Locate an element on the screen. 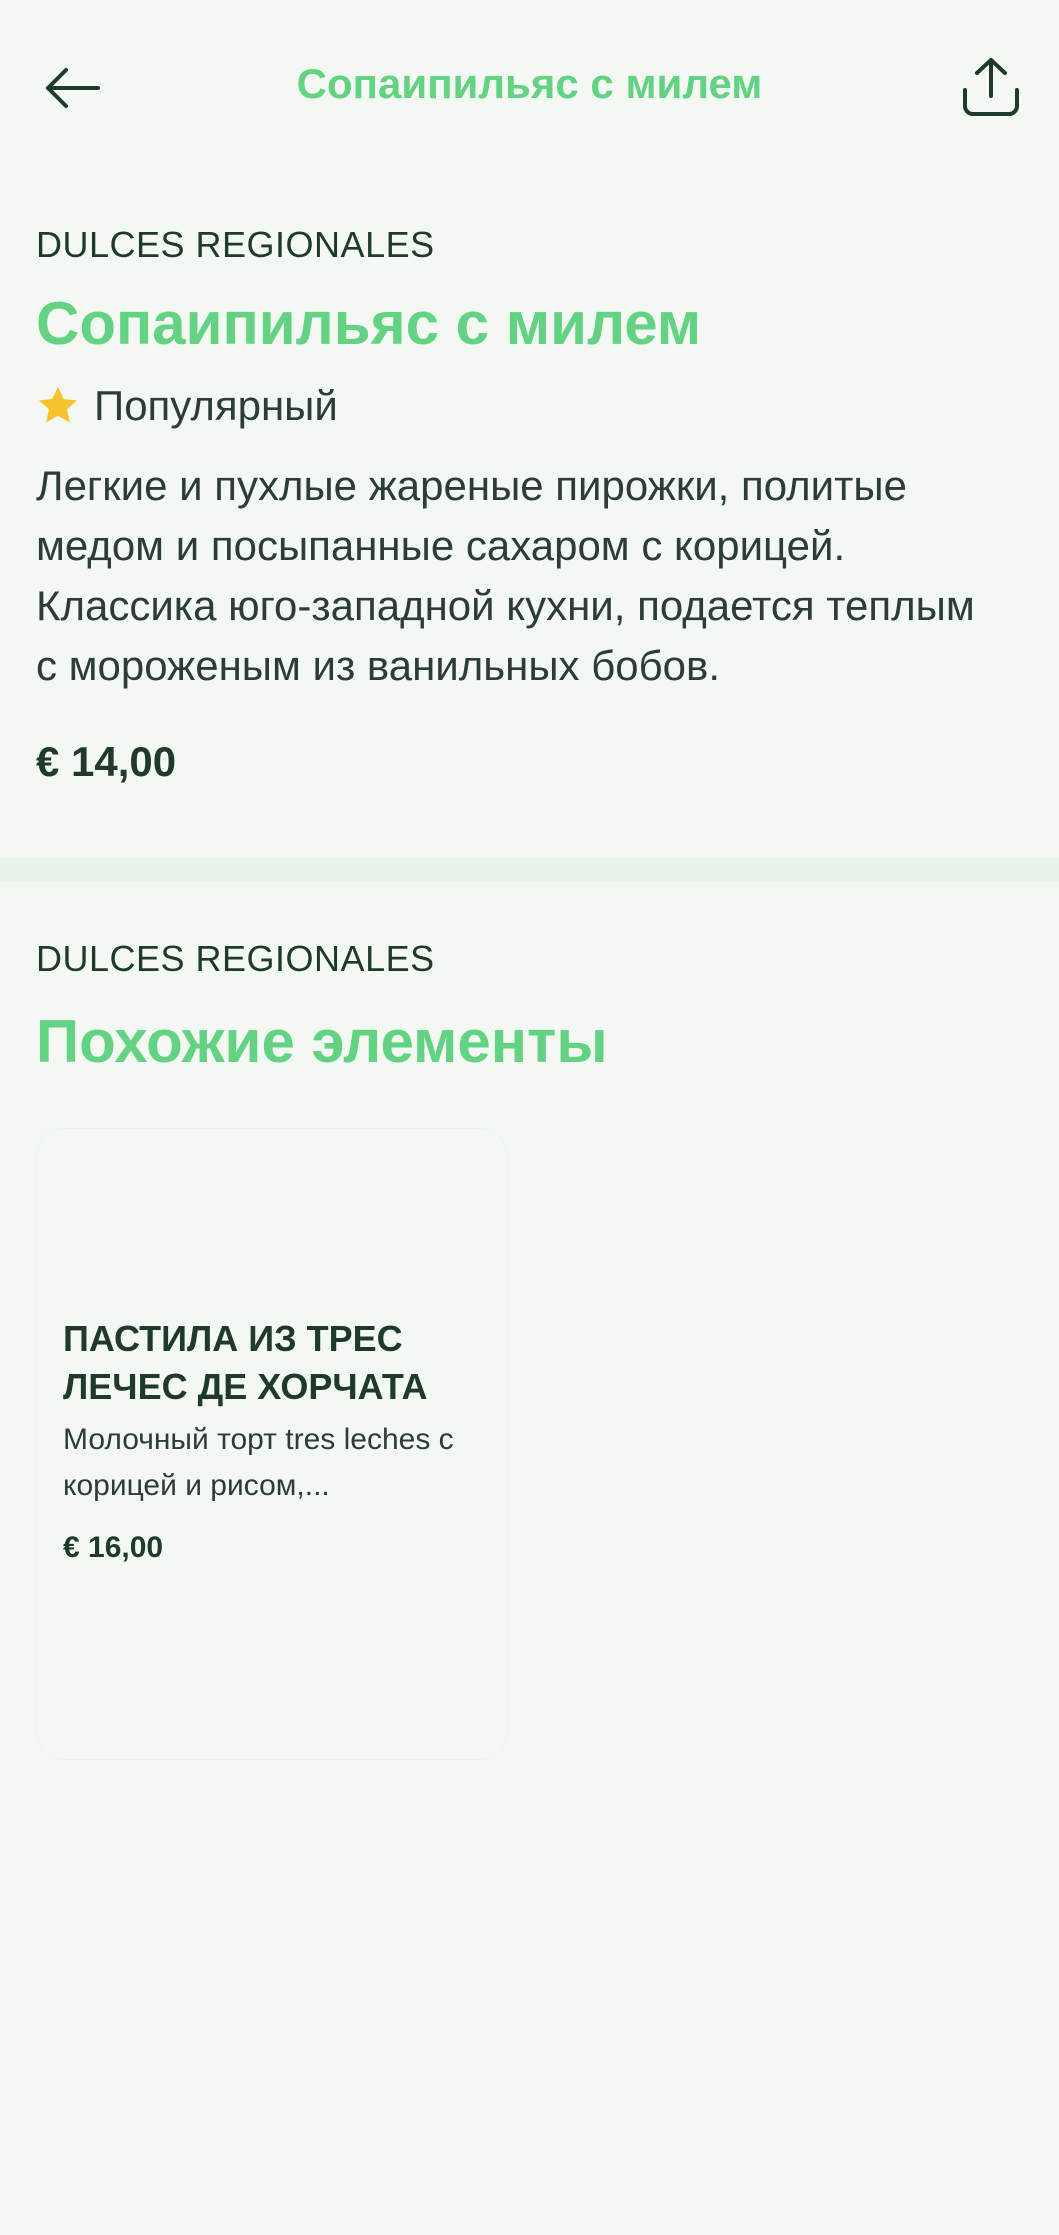 The height and width of the screenshot is (2235, 1059). arrow-left-icon is located at coordinates (73, 88).